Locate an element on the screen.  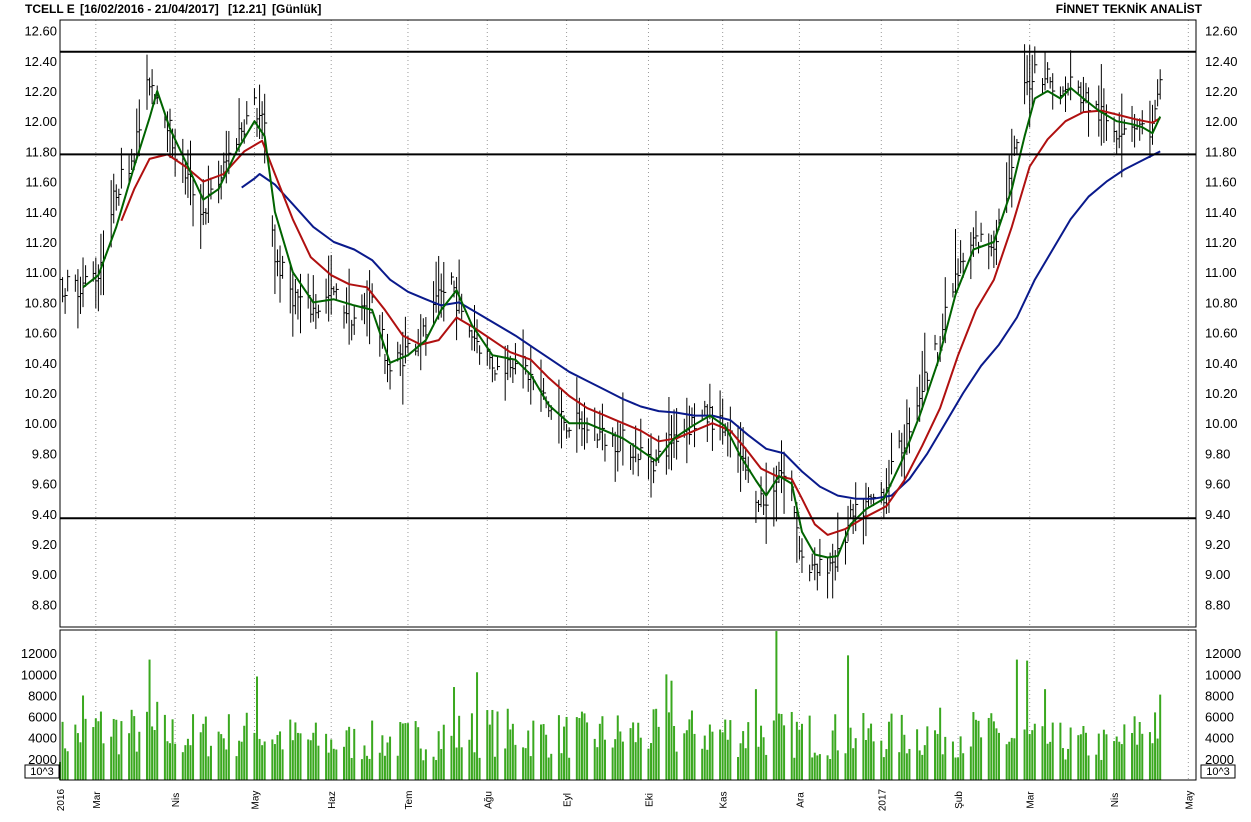
x-tick-label: 2017 is located at coordinates (882, 799).